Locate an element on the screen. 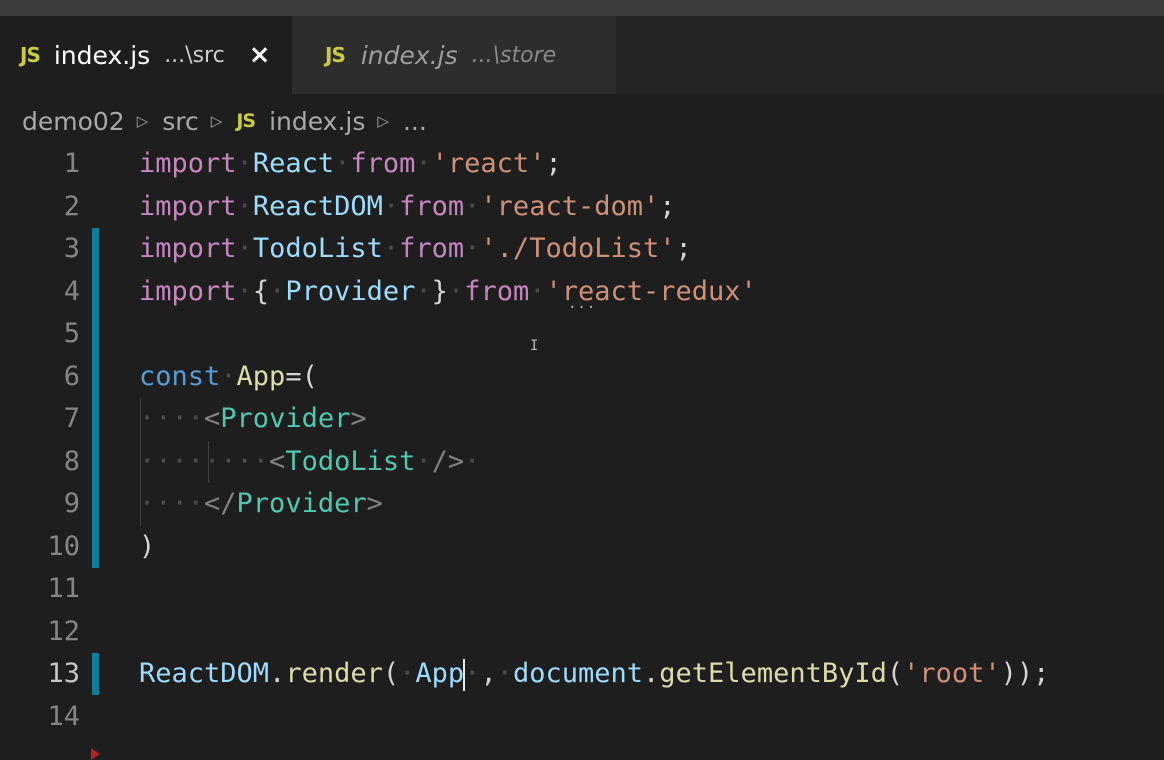  token-string: 'react-dom' is located at coordinates (570, 206).